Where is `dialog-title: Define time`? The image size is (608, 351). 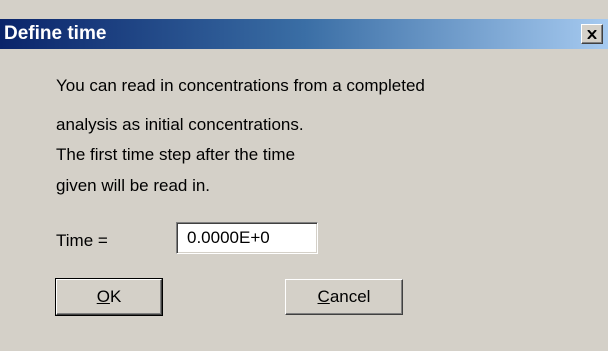
dialog-title: Define time is located at coordinates (55, 33).